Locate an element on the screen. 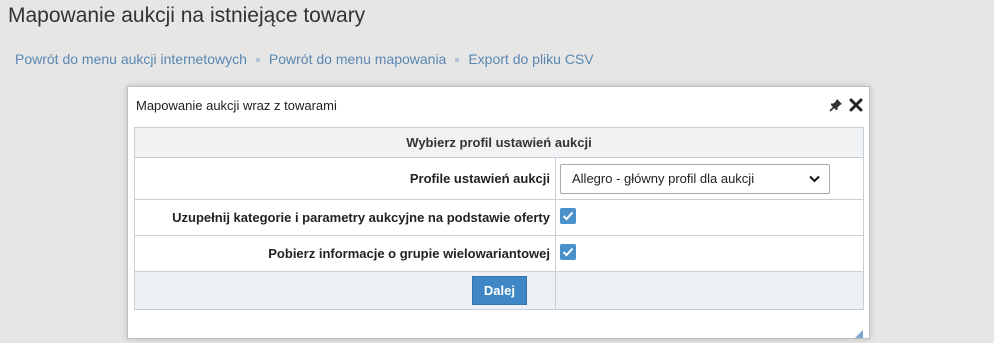 The height and width of the screenshot is (343, 994). profile-cell: Allegro - główny profil dla aukcji is located at coordinates (709, 178).